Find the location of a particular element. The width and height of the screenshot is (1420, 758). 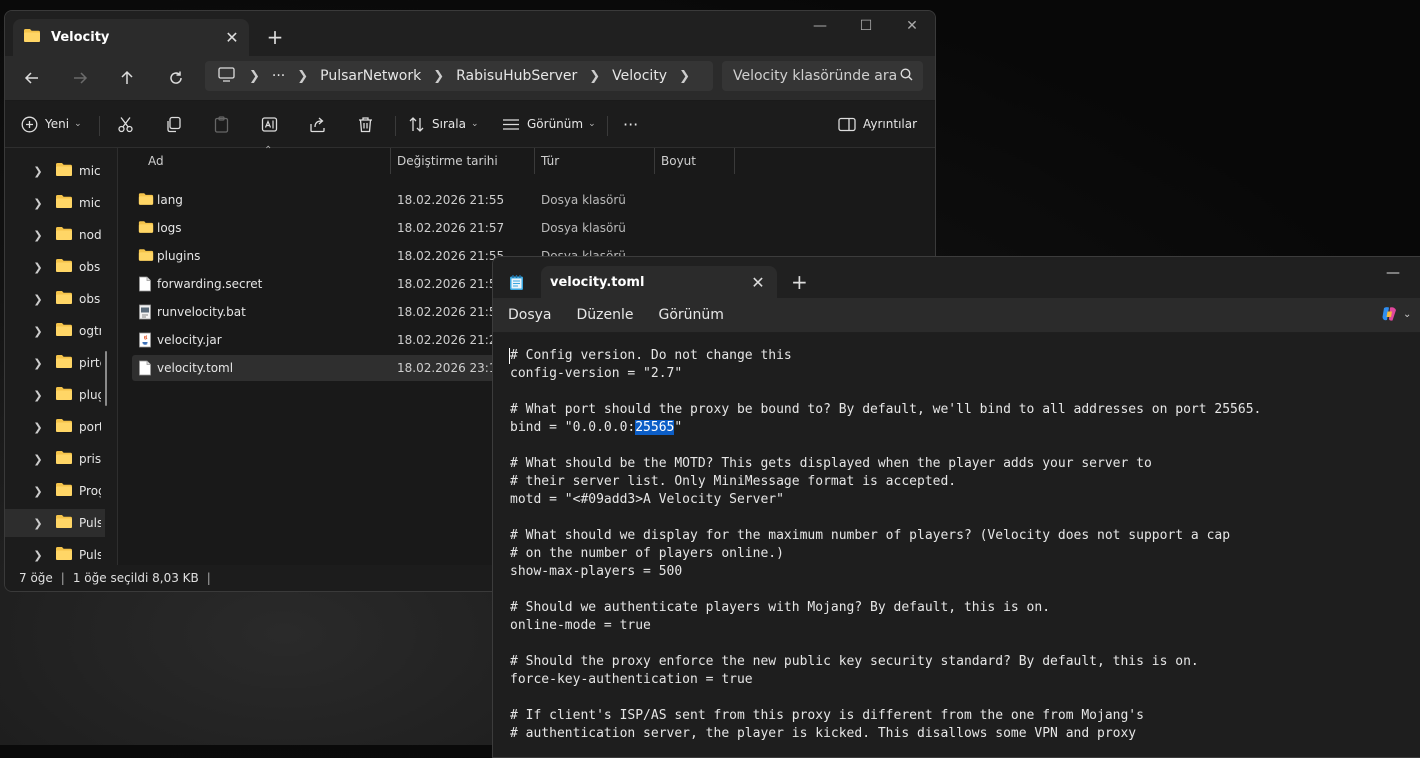

file-name: plugins is located at coordinates (179, 256).